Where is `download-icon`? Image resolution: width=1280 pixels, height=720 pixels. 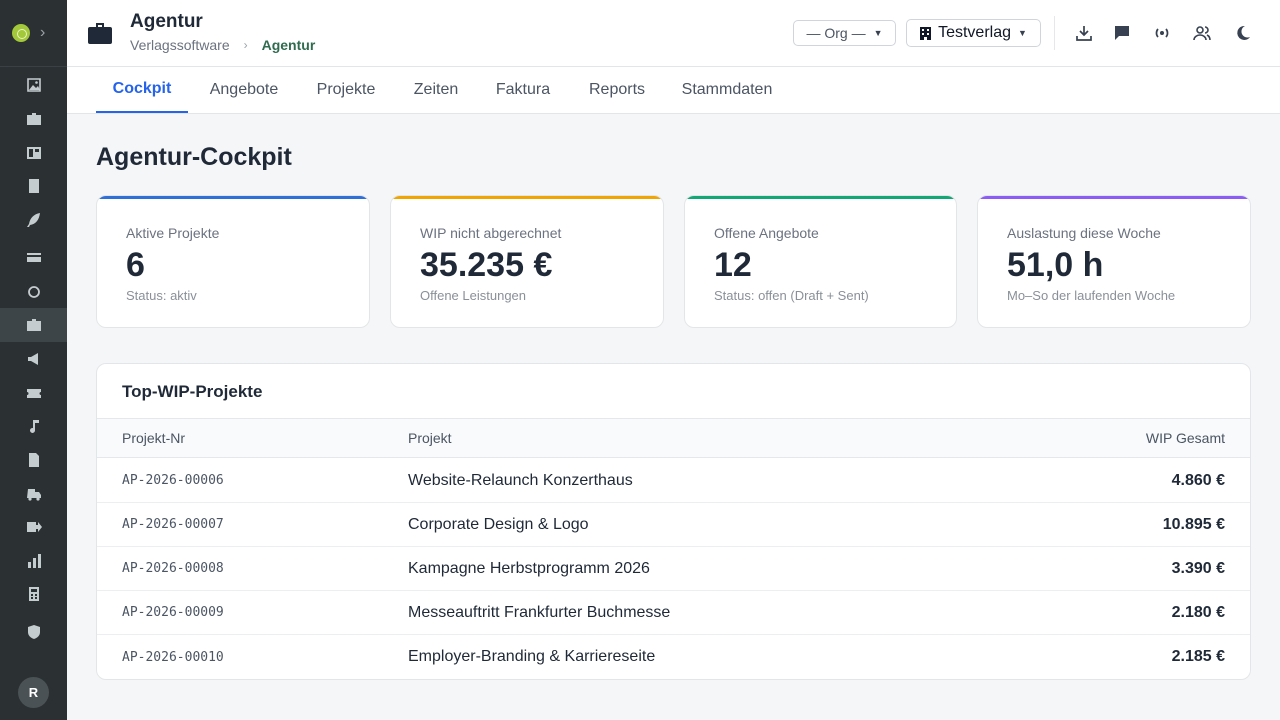
download-icon is located at coordinates (1084, 33).